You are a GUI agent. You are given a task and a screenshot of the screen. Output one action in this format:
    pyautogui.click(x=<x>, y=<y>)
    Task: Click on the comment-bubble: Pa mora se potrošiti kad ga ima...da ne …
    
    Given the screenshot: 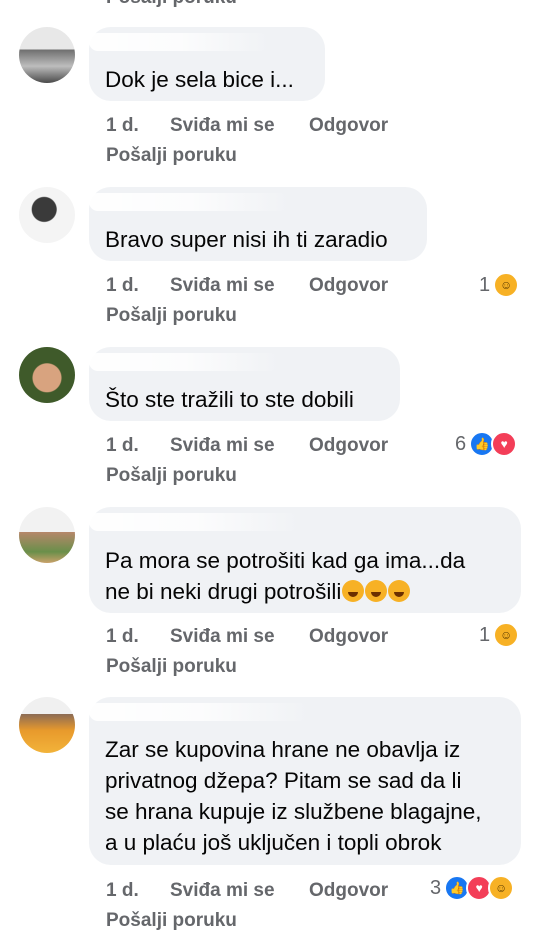 What is the action you would take?
    pyautogui.click(x=305, y=560)
    